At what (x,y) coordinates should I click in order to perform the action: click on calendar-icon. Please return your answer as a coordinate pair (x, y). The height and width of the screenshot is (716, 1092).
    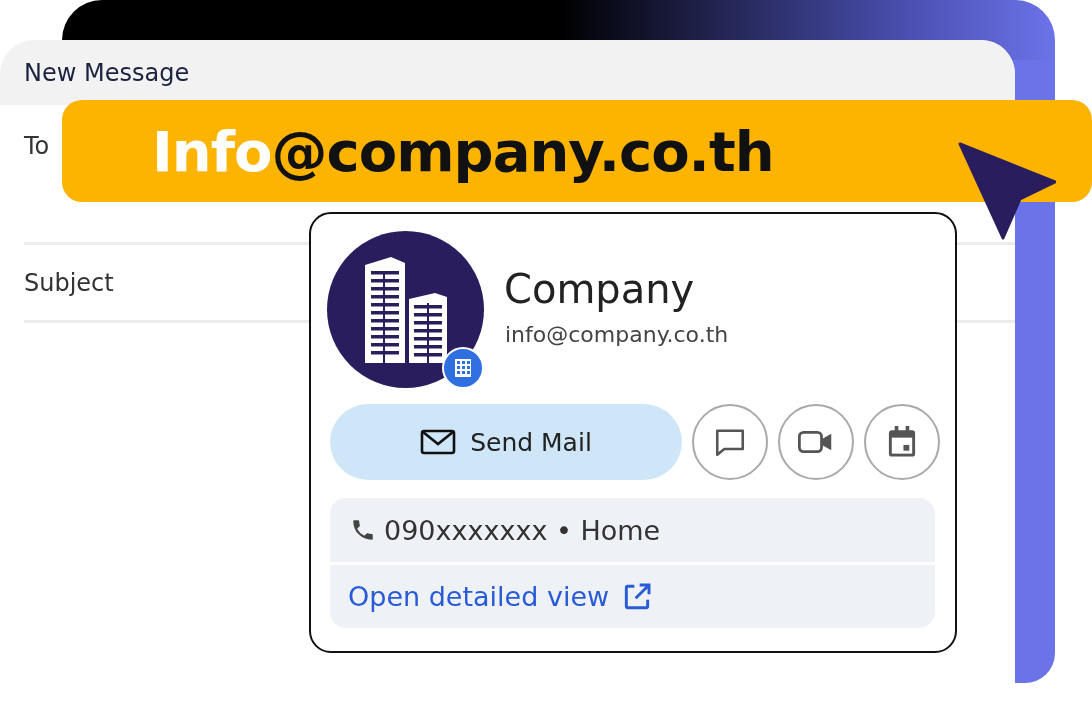
    Looking at the image, I should click on (902, 442).